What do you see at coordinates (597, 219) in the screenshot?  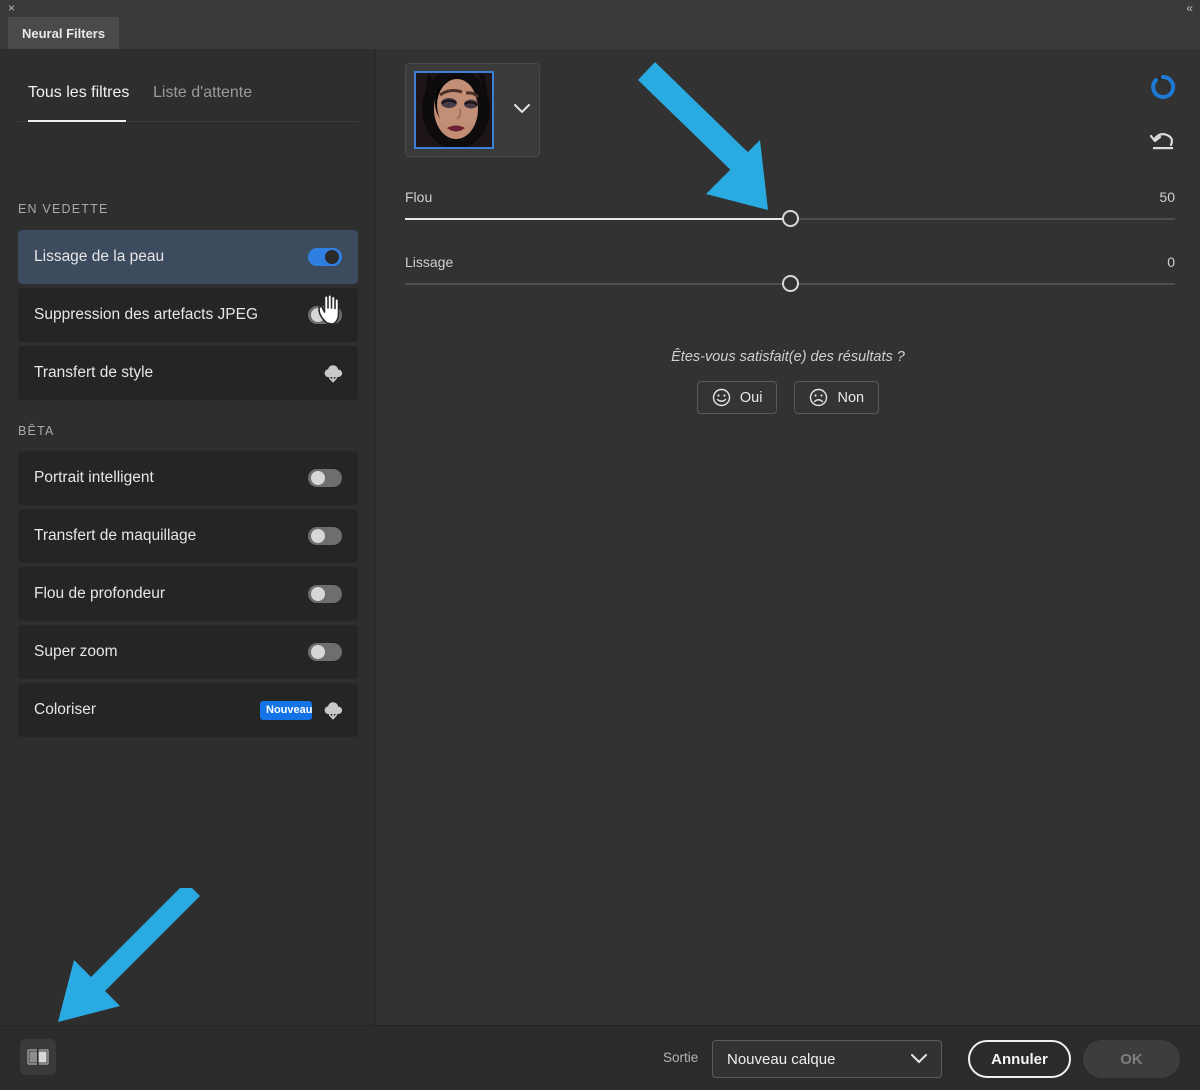 I see `slider-flou-fill` at bounding box center [597, 219].